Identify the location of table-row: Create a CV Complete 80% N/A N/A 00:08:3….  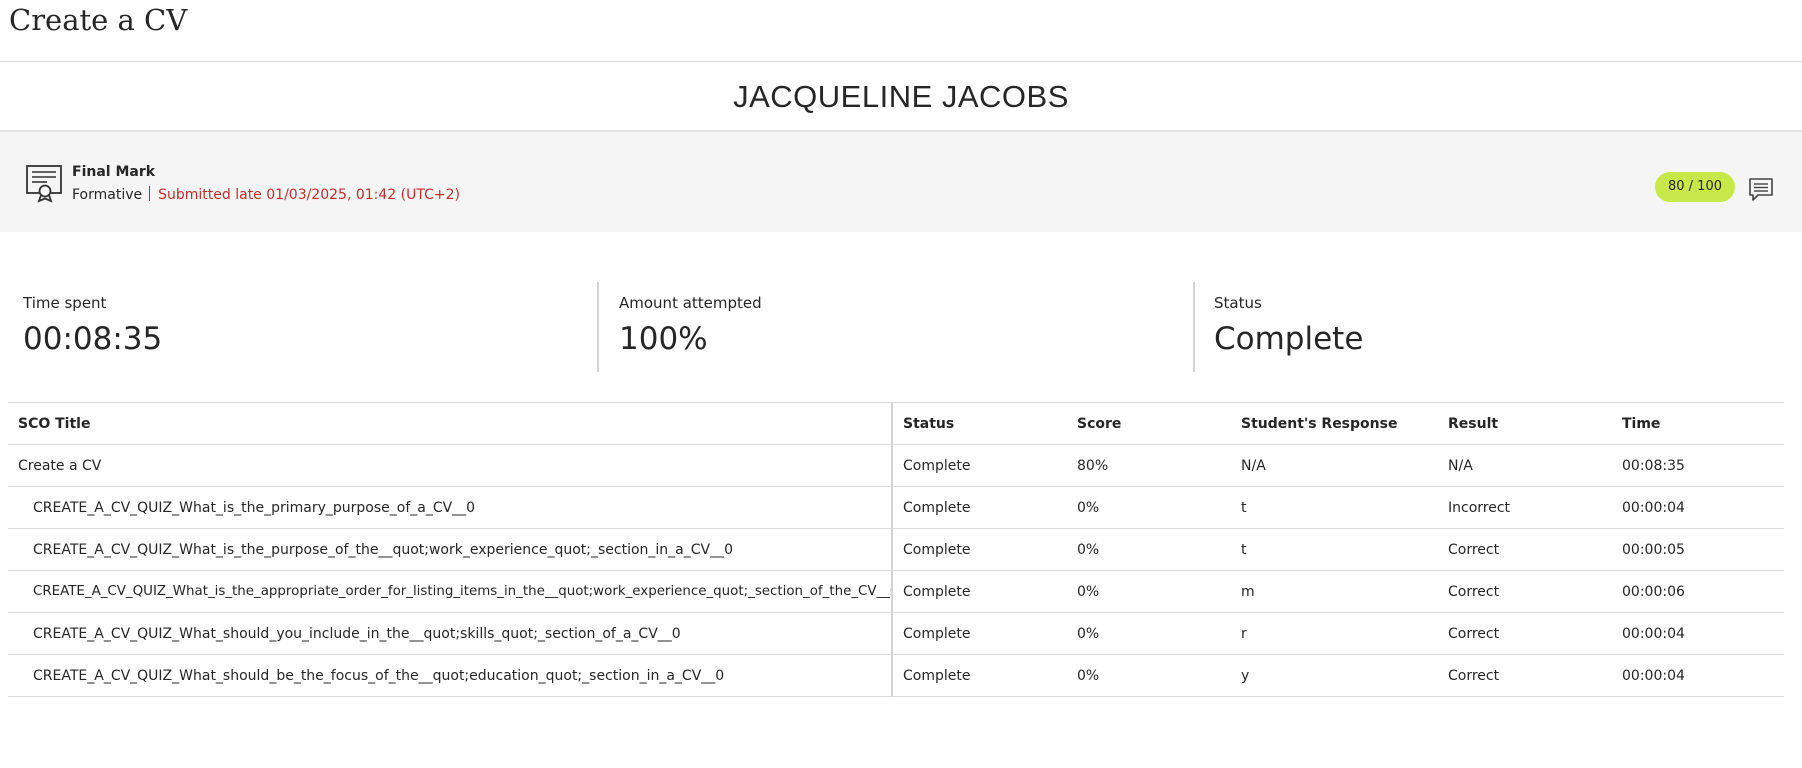
(896, 465).